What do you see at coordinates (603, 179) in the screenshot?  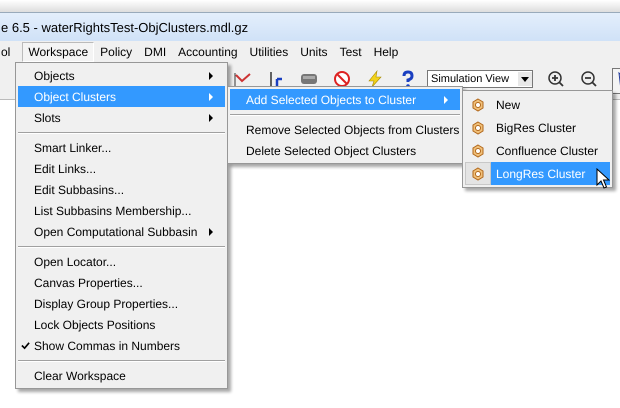 I see `mouse-cursor-icon` at bounding box center [603, 179].